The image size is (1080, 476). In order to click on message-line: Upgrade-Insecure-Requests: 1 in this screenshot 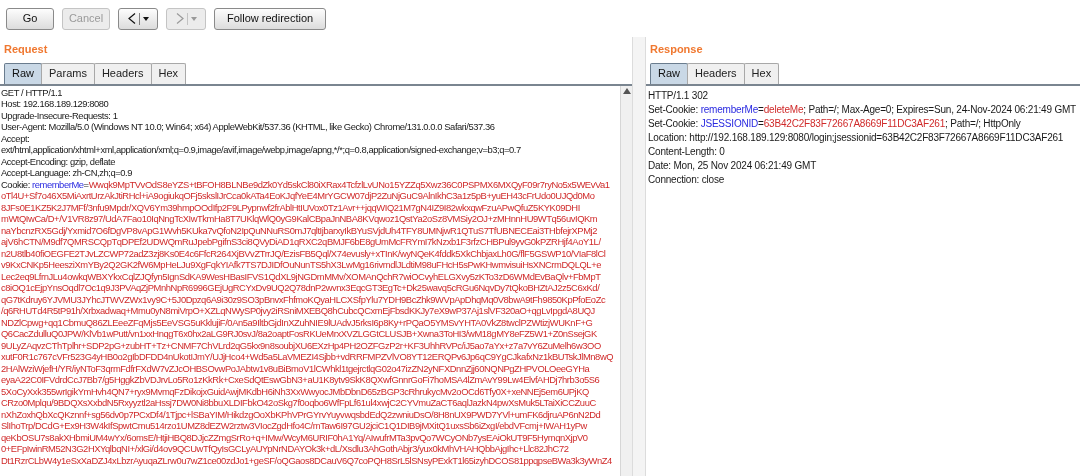, I will do `click(60, 115)`.